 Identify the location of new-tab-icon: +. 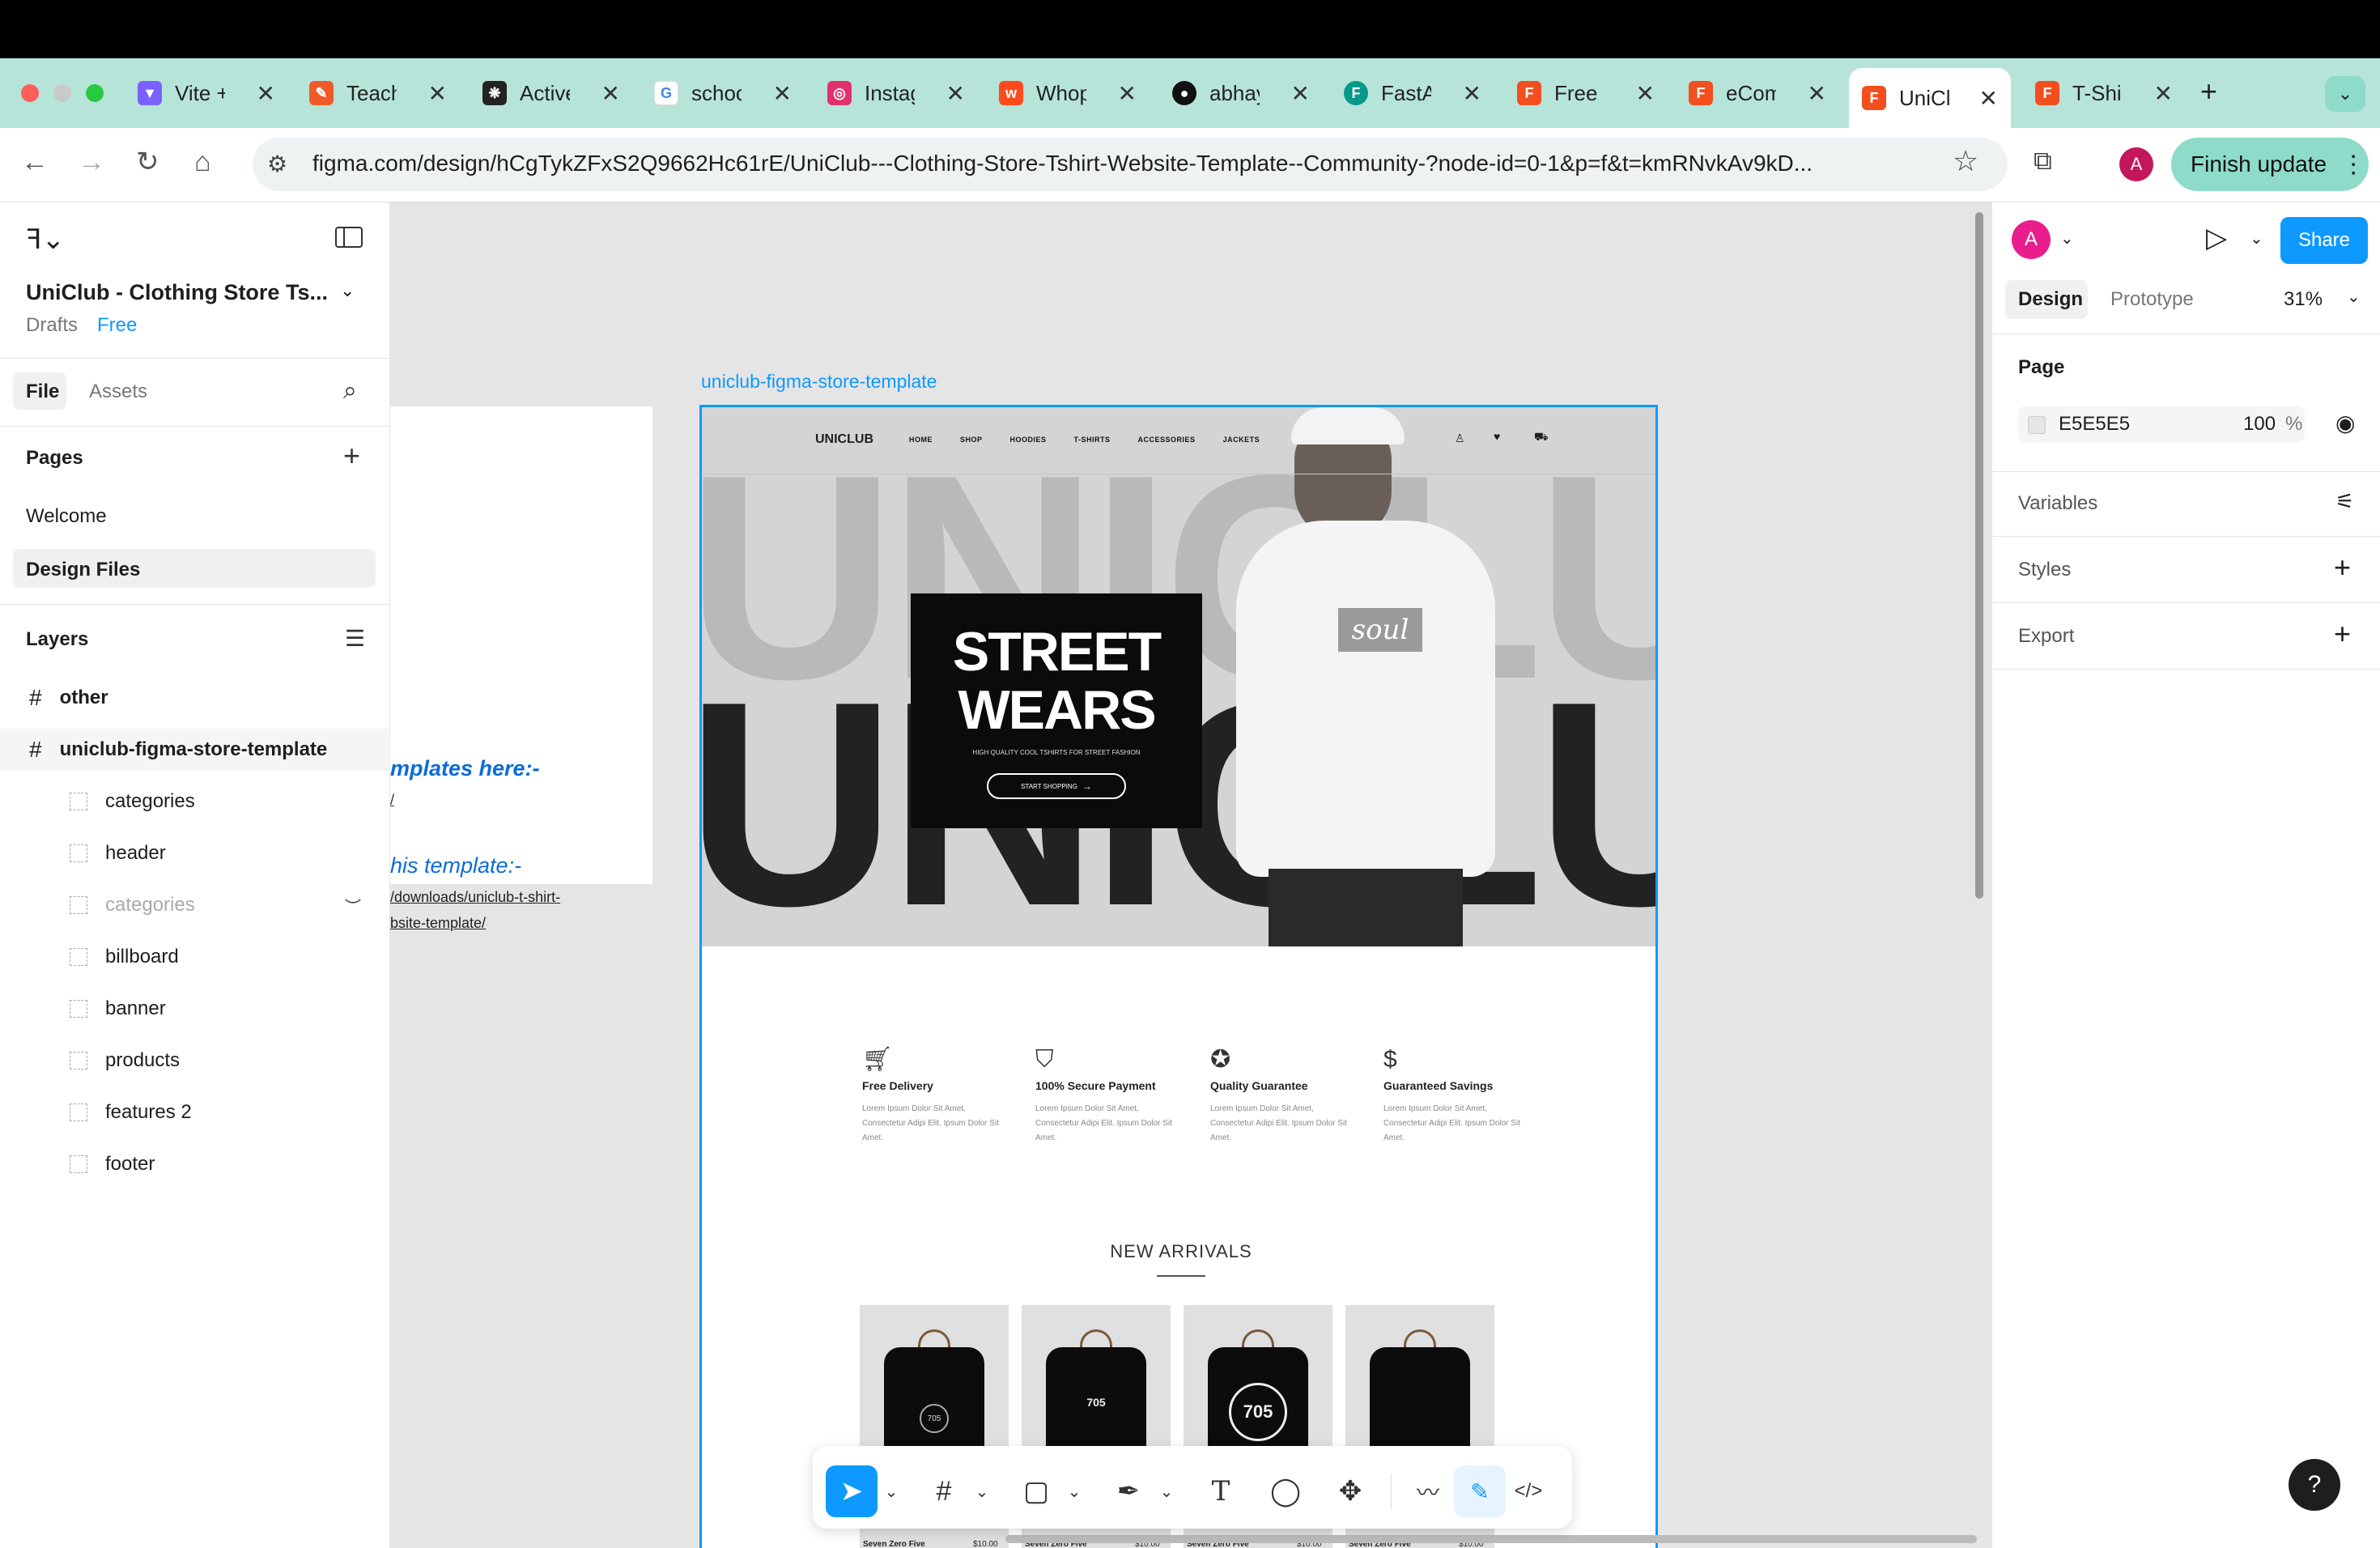
(2209, 91).